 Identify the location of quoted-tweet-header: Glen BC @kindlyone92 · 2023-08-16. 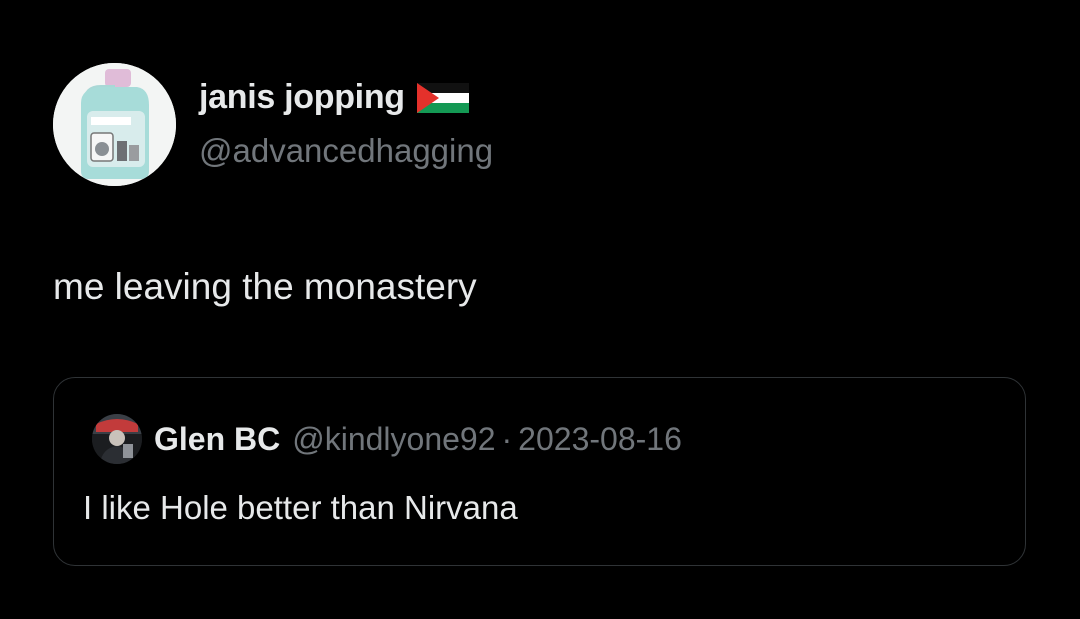
(387, 439).